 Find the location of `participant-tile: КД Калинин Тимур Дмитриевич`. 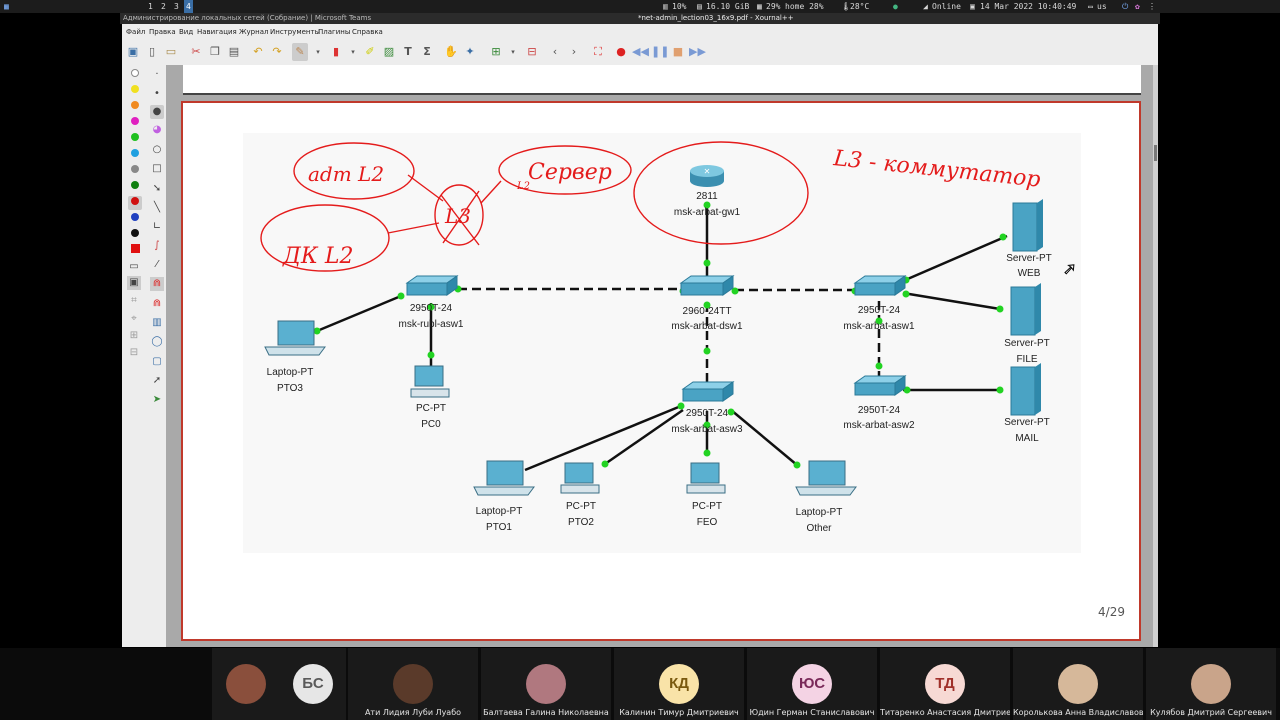

participant-tile: КД Калинин Тимур Дмитриевич is located at coordinates (679, 684).